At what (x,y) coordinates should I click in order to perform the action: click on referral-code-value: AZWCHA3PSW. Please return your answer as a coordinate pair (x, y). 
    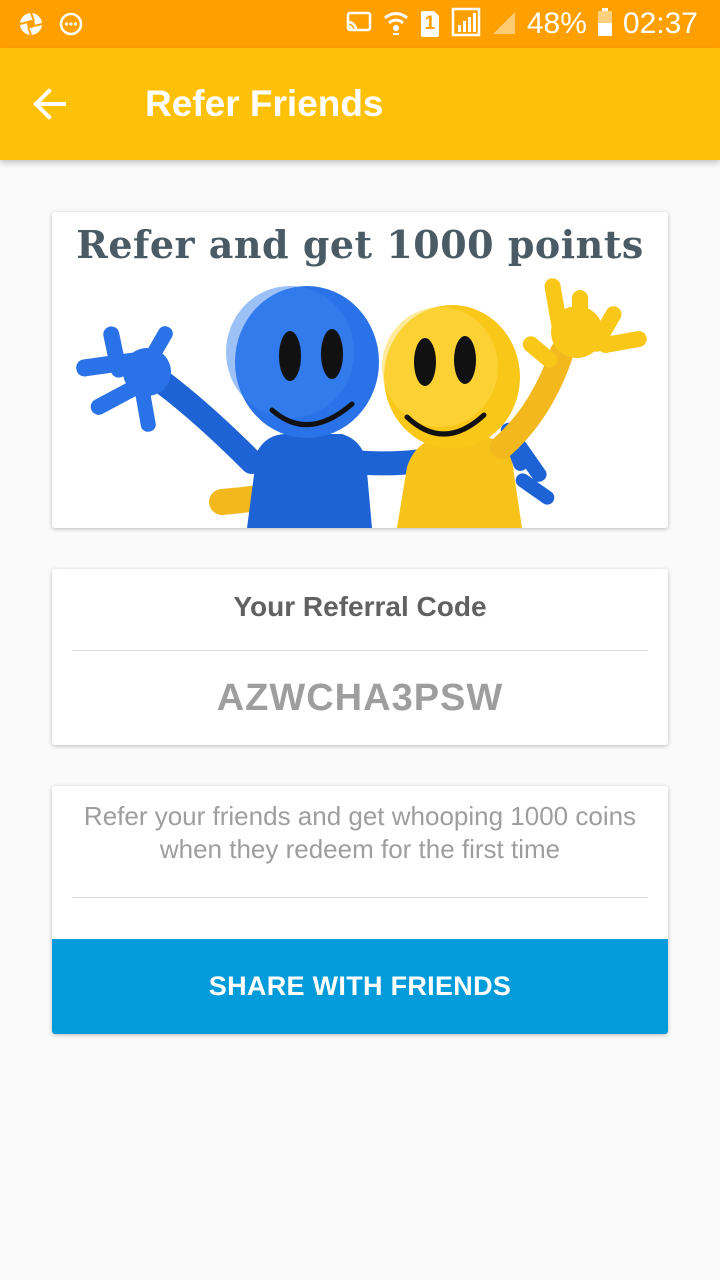
    Looking at the image, I should click on (360, 698).